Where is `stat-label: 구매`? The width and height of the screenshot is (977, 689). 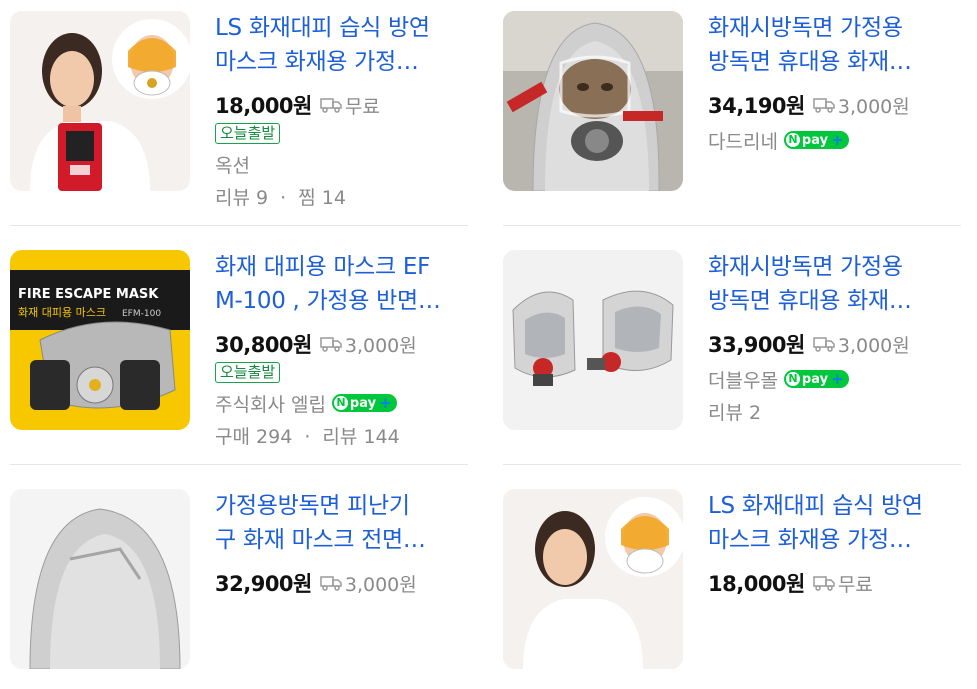 stat-label: 구매 is located at coordinates (232, 437).